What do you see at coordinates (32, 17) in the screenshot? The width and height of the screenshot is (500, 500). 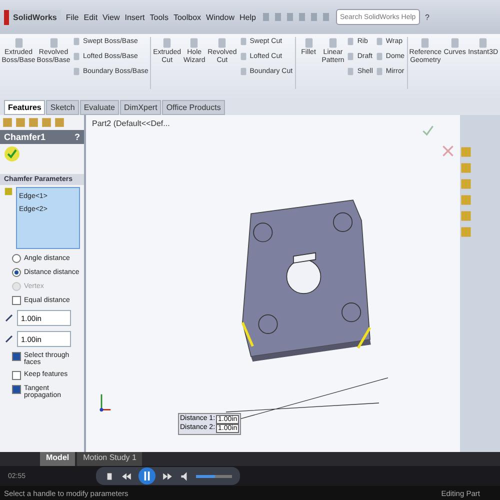 I see `app-logo: SolidWorks` at bounding box center [32, 17].